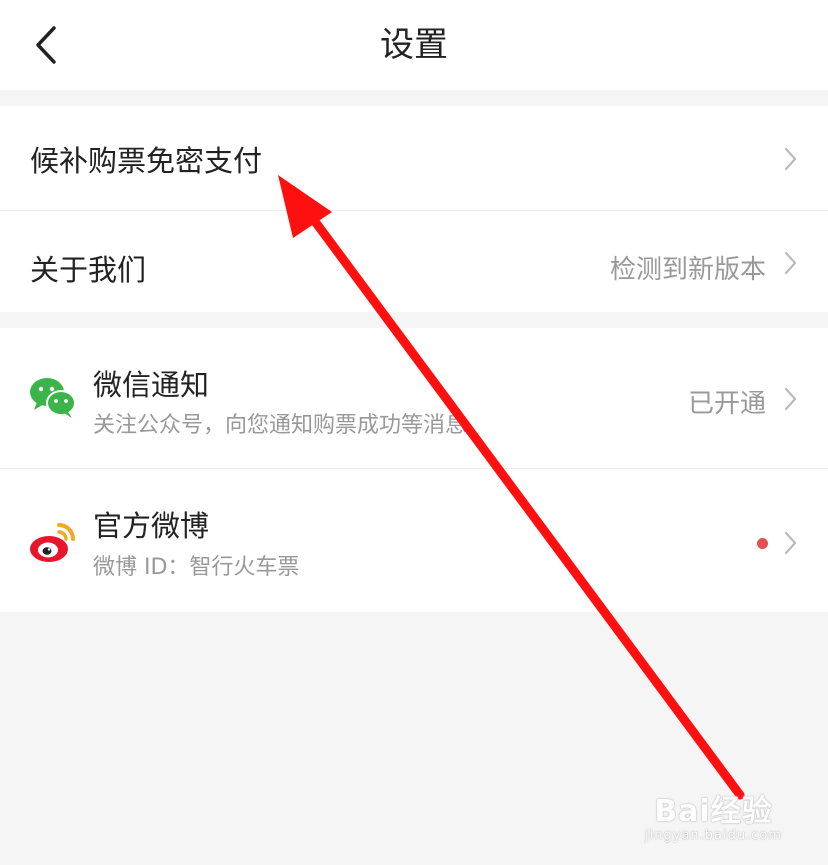 This screenshot has height=865, width=828. Describe the element at coordinates (146, 161) in the screenshot. I see `row-label: 候补购票免密支付` at that location.